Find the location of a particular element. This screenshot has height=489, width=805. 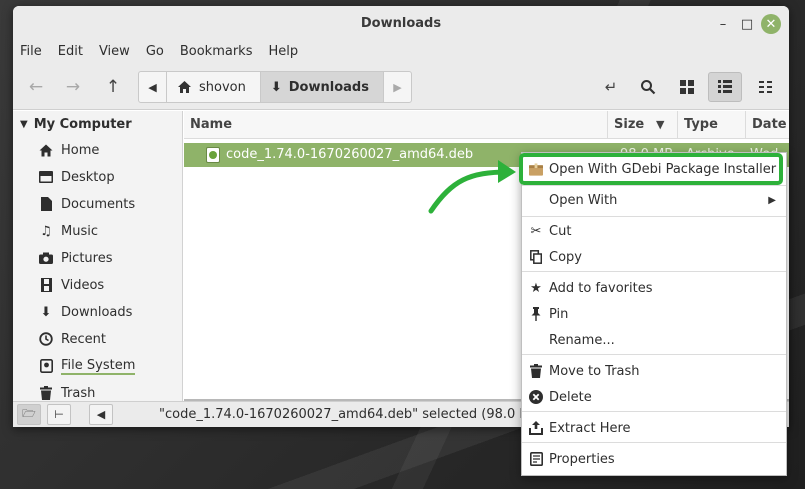

menu-view: View is located at coordinates (114, 53).